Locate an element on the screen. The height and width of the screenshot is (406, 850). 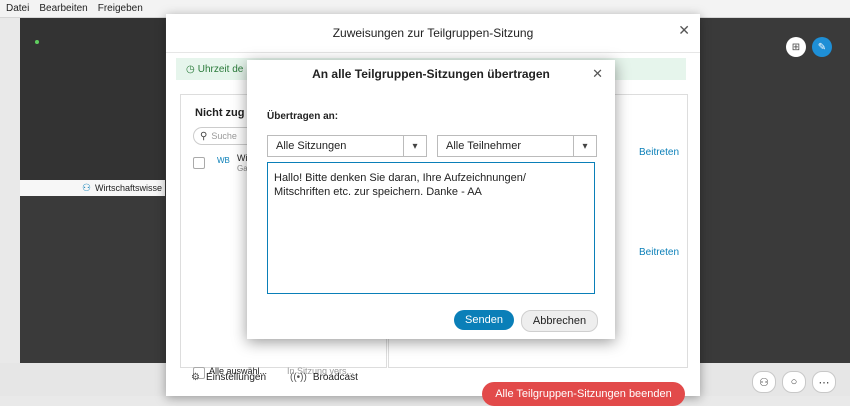
participant-name: Wi is located at coordinates (242, 158).